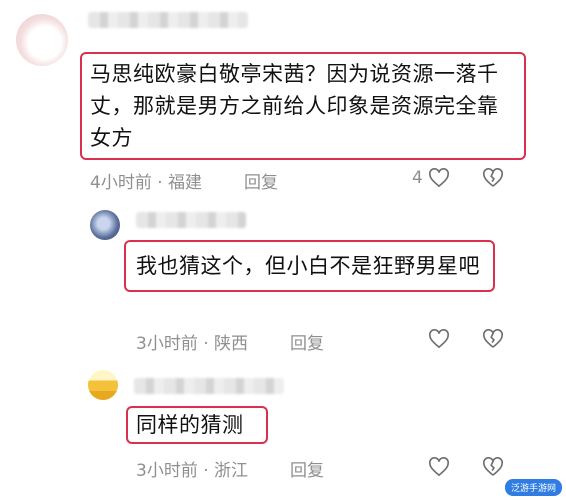 Image resolution: width=566 pixels, height=500 pixels. What do you see at coordinates (146, 183) in the screenshot?
I see `comment-time-location: 4小时前 · 福建` at bounding box center [146, 183].